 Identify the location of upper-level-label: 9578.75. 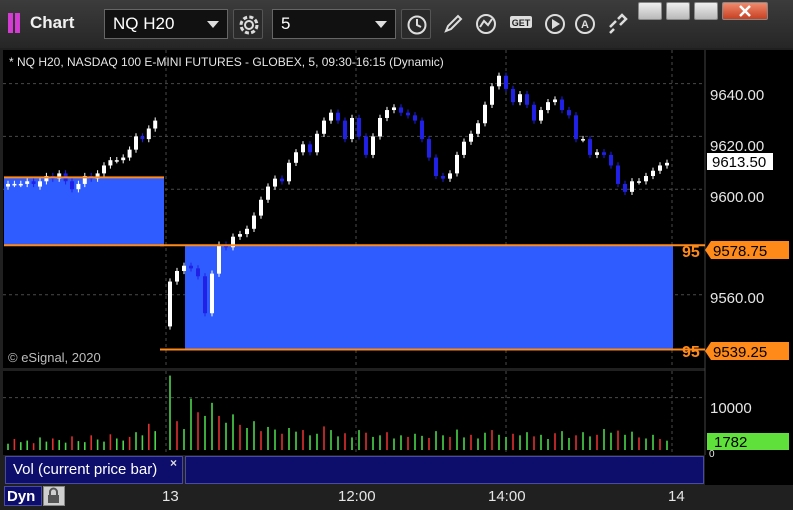
(740, 251).